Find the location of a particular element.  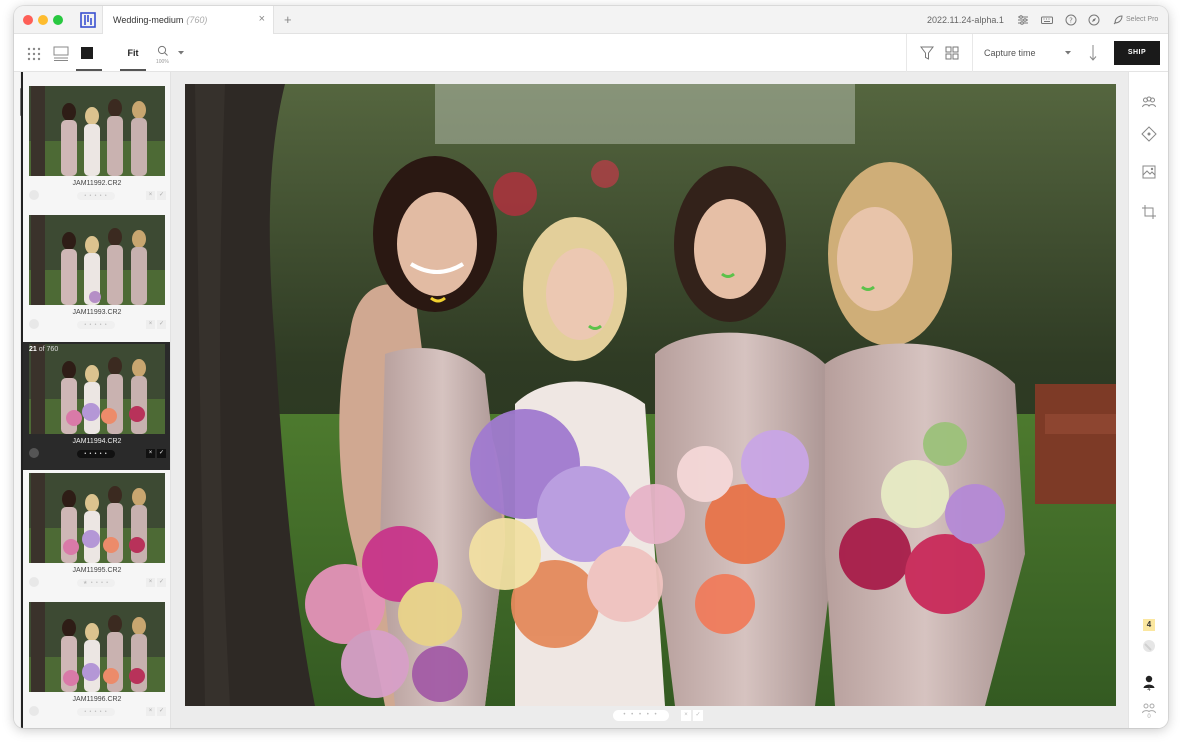

people-count: 4 is located at coordinates (1149, 690).